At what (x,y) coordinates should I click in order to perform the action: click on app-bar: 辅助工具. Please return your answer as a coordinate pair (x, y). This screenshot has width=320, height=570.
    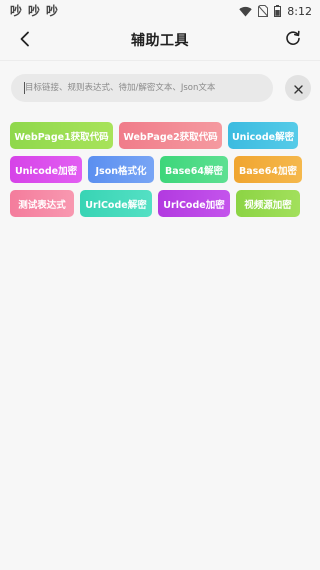
    Looking at the image, I should click on (160, 40).